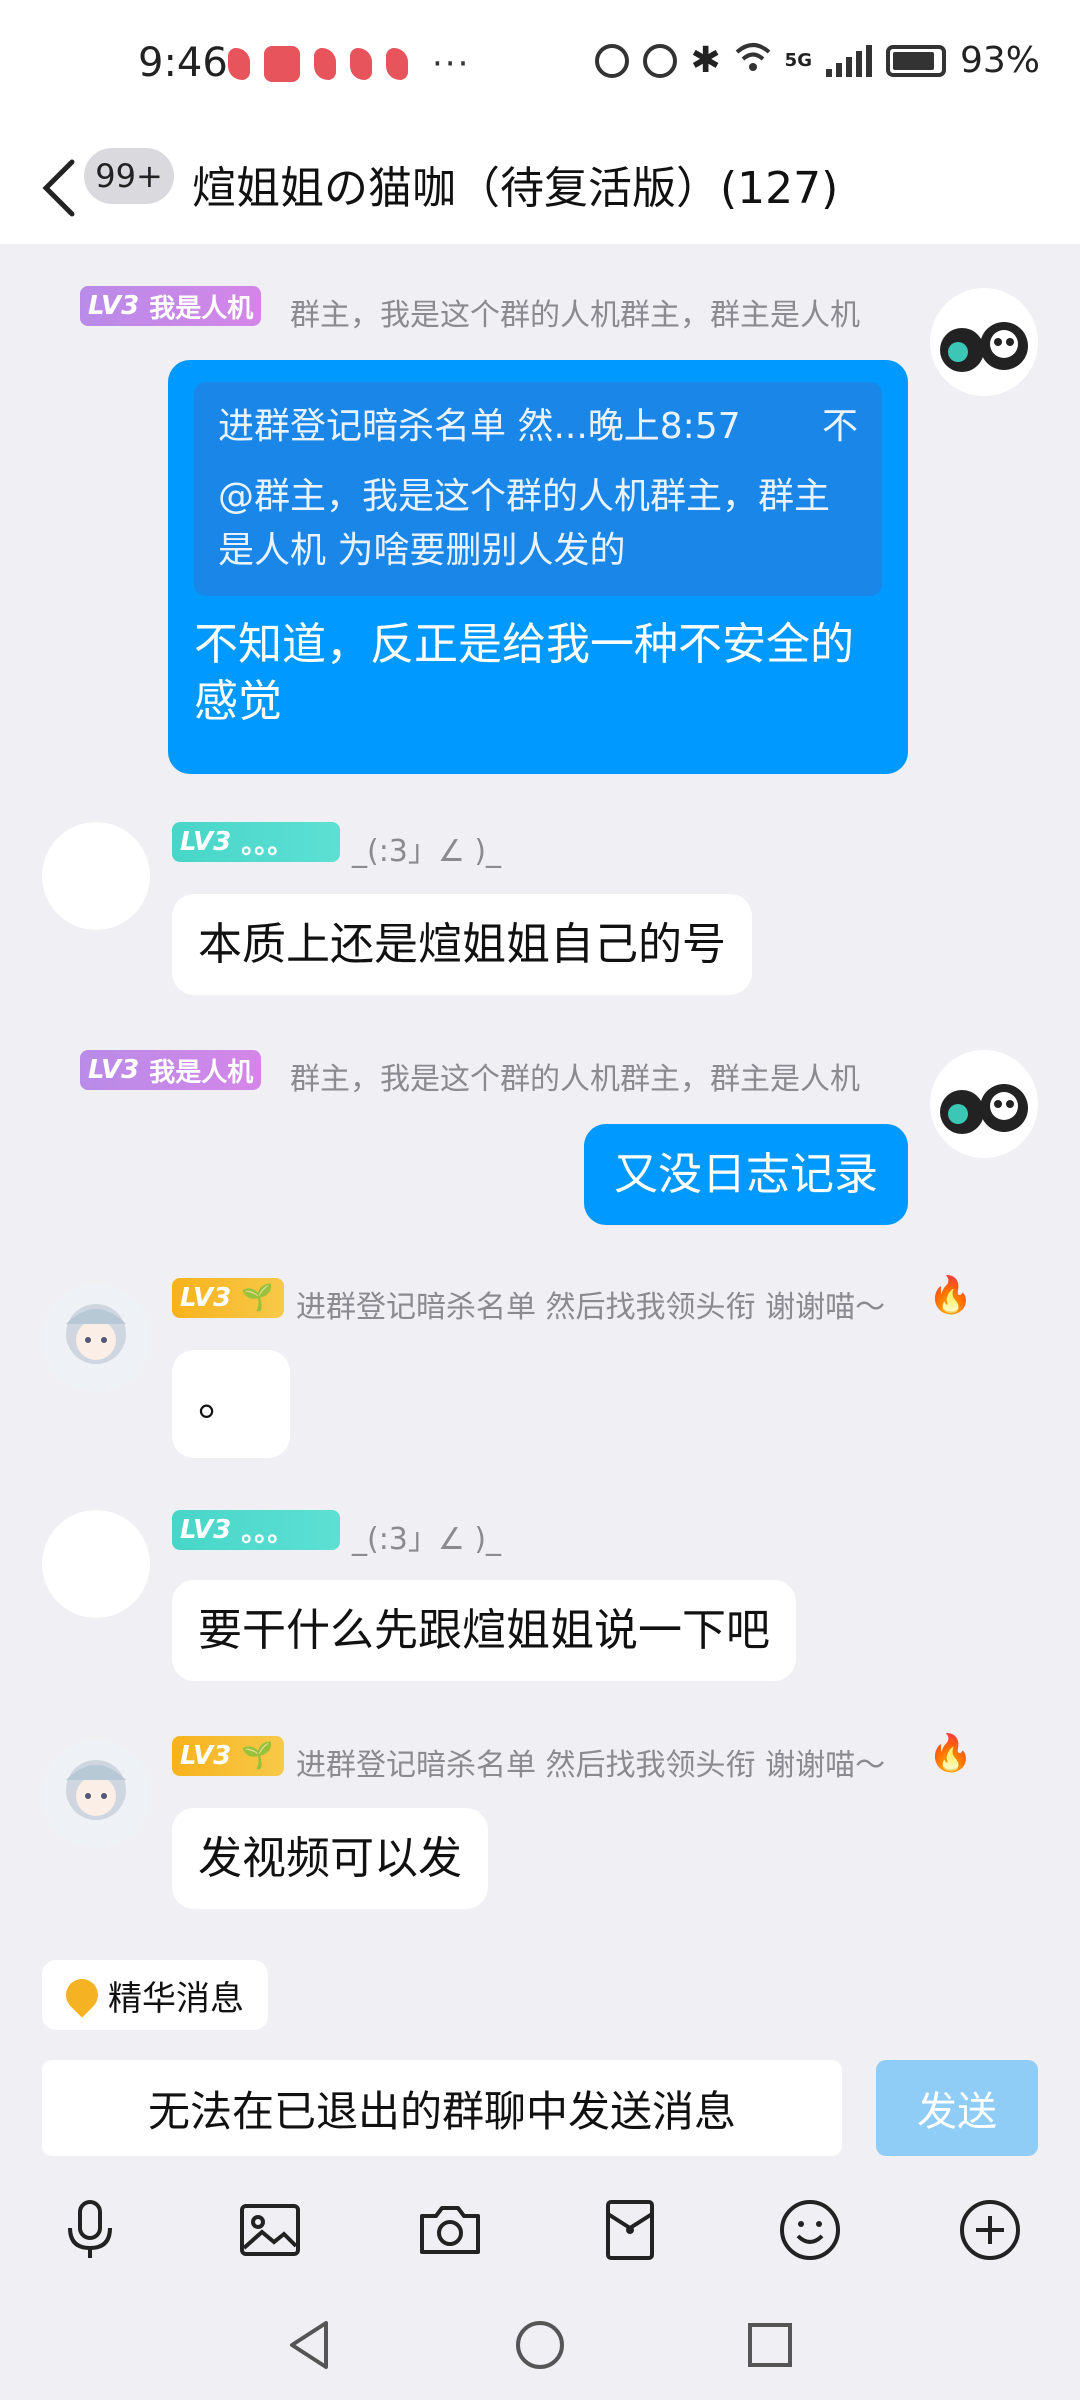 This screenshot has height=2400, width=1080. I want to click on message-text: 本质上还是煊姐姐自己的号, so click(462, 944).